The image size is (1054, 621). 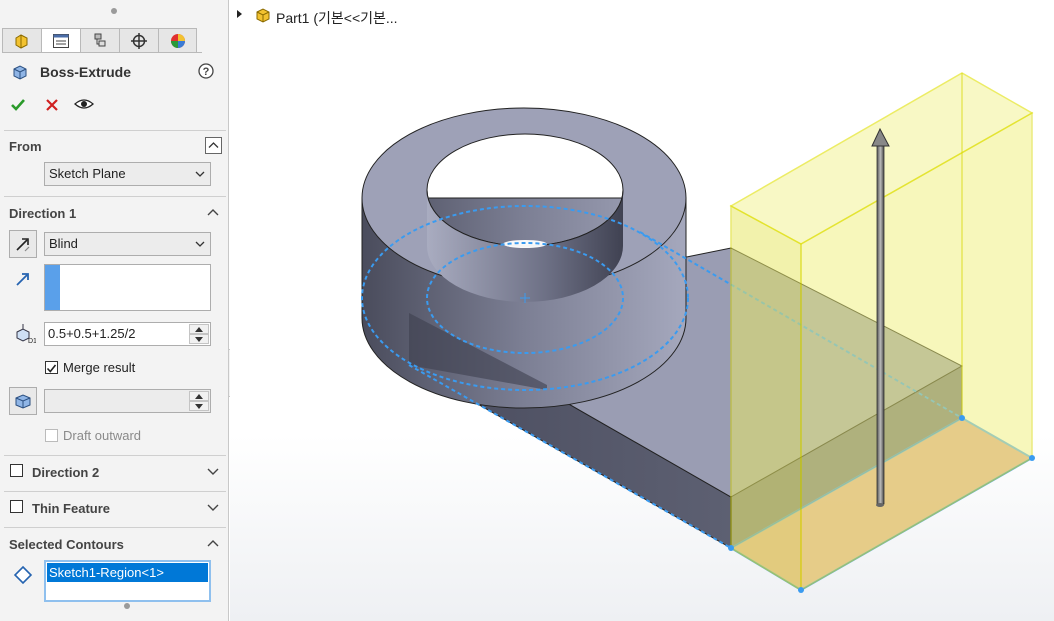 I want to click on draft-icon, so click(x=23, y=401).